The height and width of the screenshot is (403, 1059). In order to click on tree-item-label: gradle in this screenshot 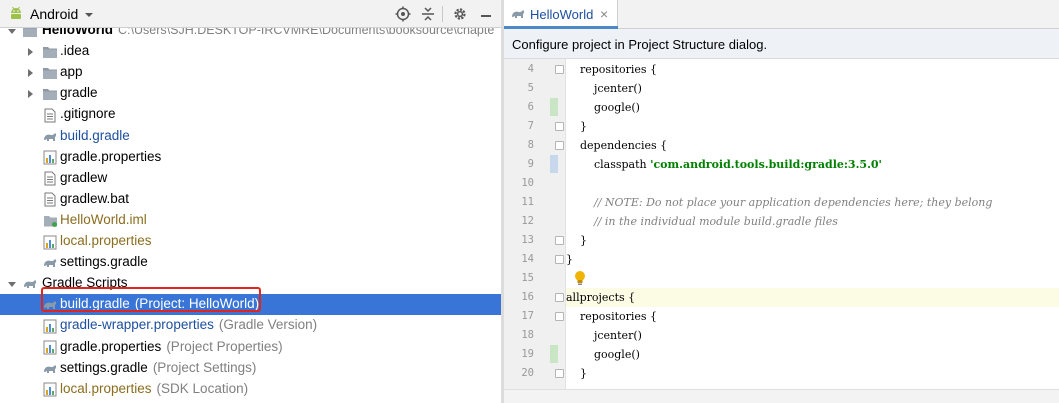, I will do `click(79, 92)`.